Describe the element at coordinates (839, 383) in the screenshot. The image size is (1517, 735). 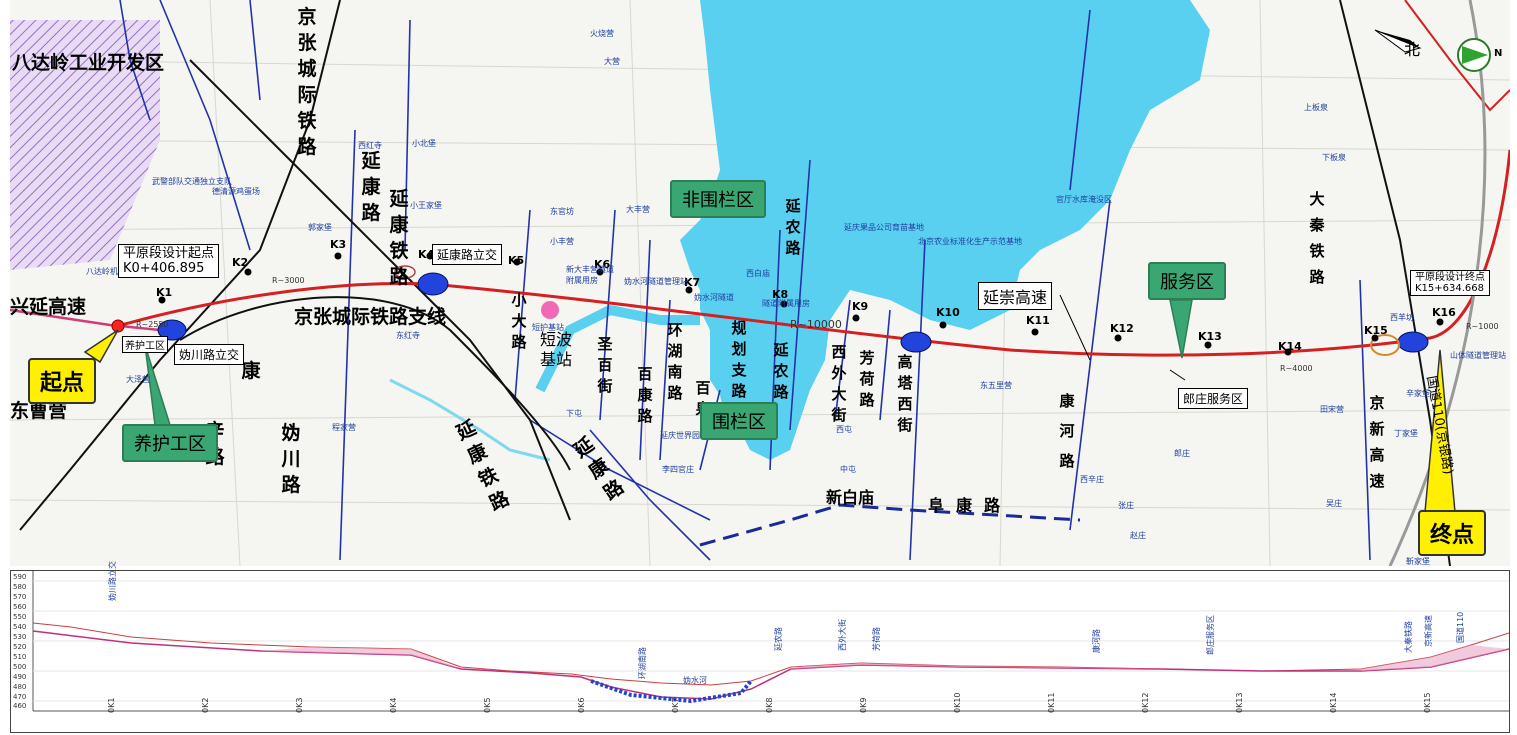
I see `xiwai-street-label: 西外大街` at that location.